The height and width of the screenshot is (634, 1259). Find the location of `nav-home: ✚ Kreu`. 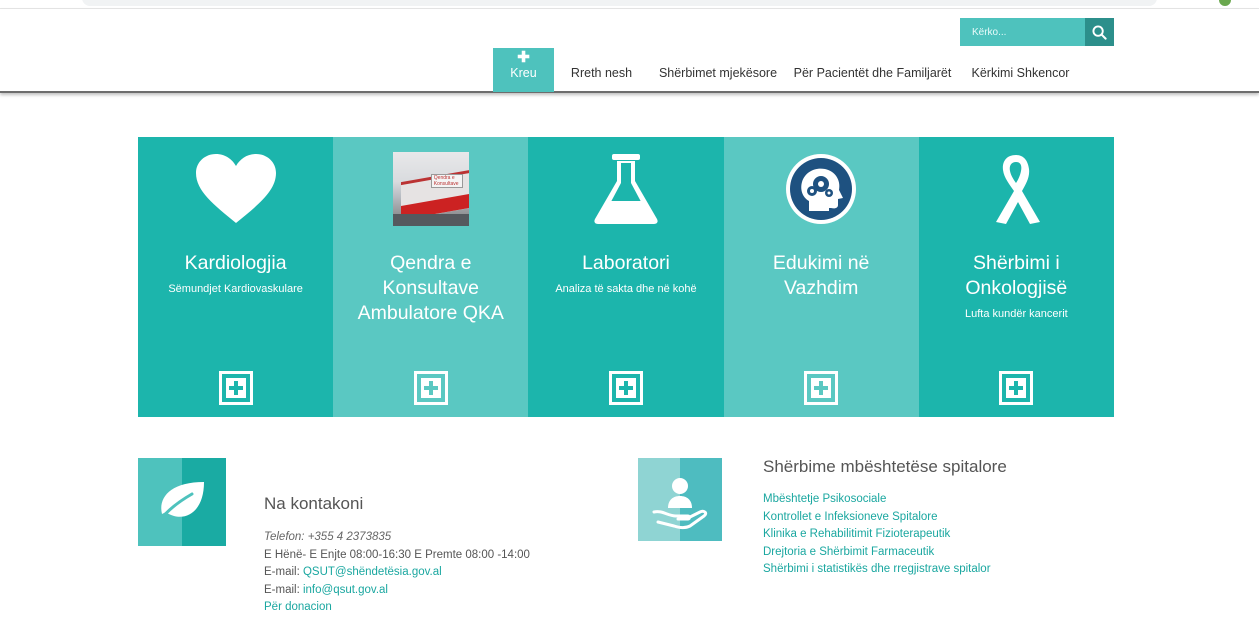

nav-home: ✚ Kreu is located at coordinates (523, 70).